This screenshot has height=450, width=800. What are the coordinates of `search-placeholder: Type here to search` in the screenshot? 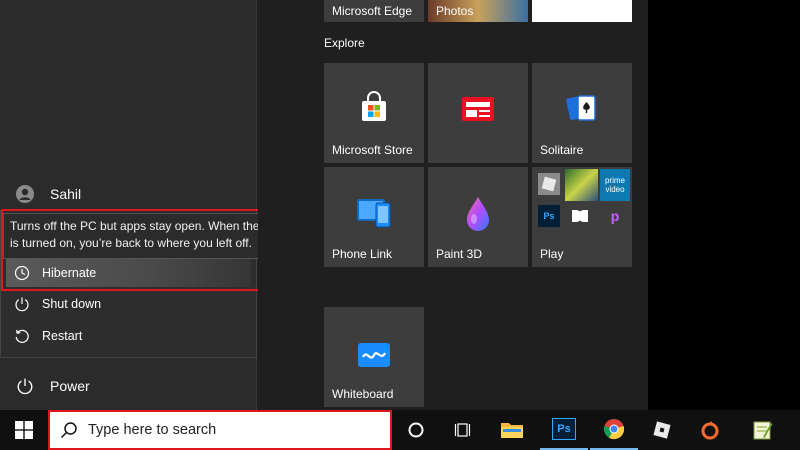 It's located at (152, 430).